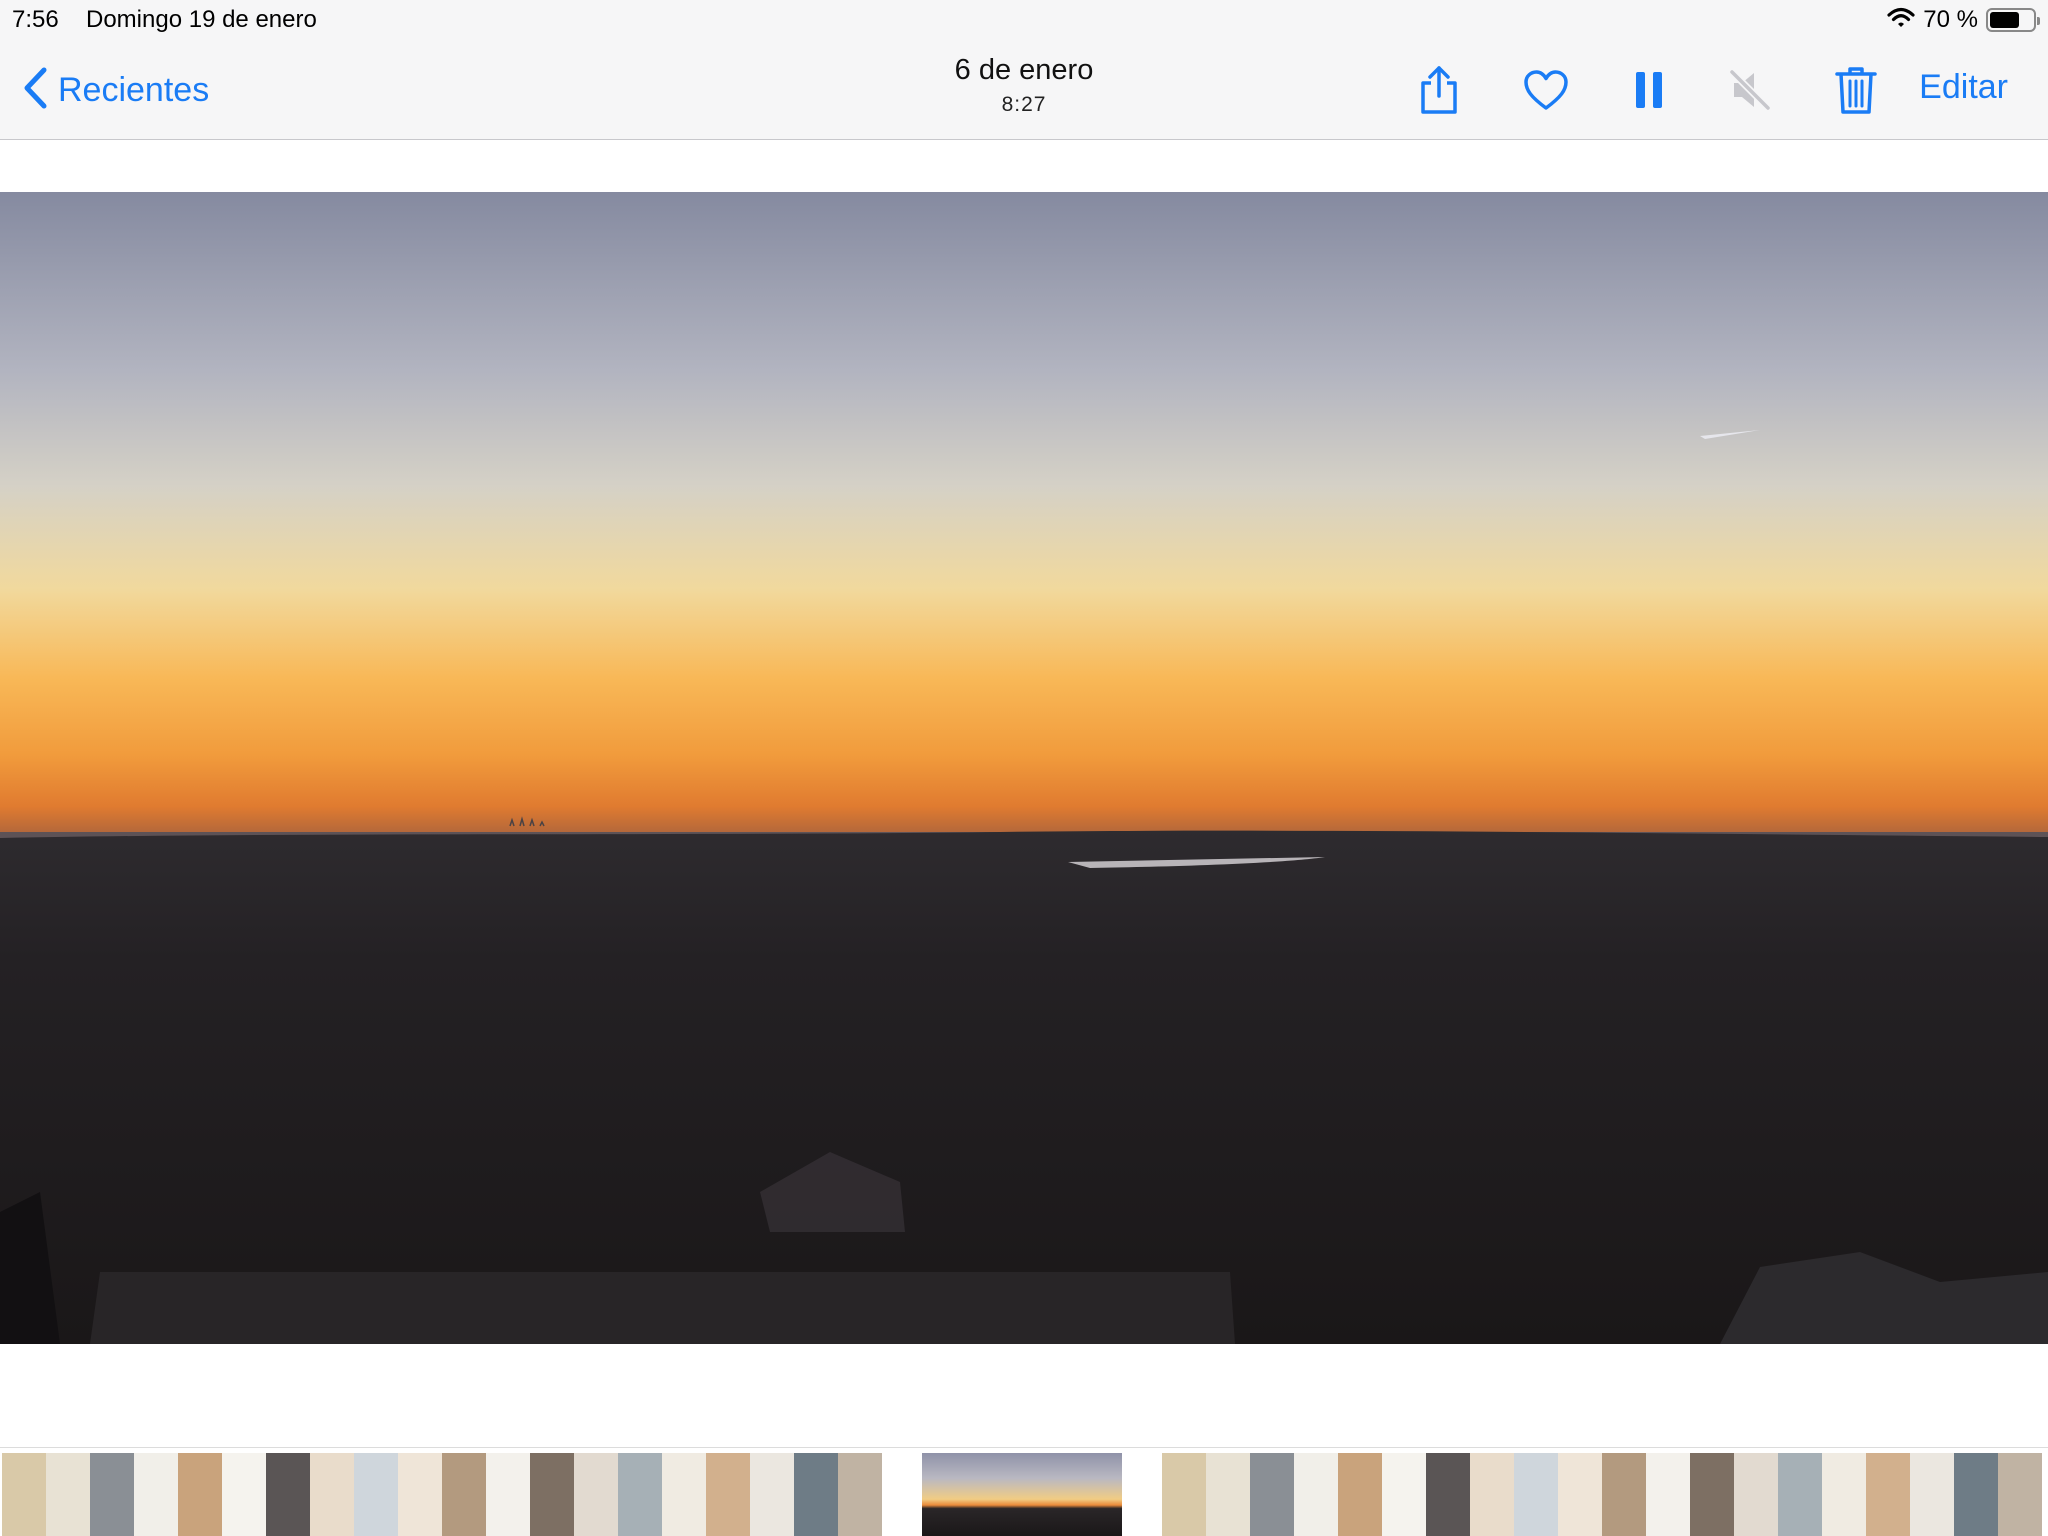 This screenshot has width=2048, height=1536. Describe the element at coordinates (1901, 20) in the screenshot. I see `wifi-icon` at that location.